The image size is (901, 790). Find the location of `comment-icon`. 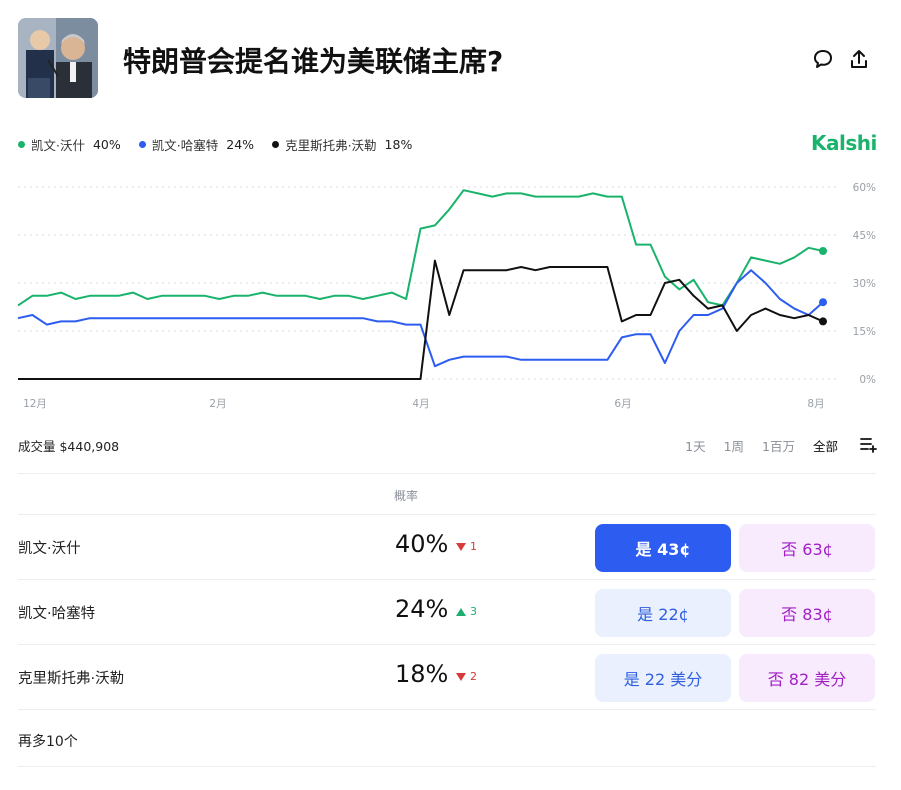

comment-icon is located at coordinates (823, 59).